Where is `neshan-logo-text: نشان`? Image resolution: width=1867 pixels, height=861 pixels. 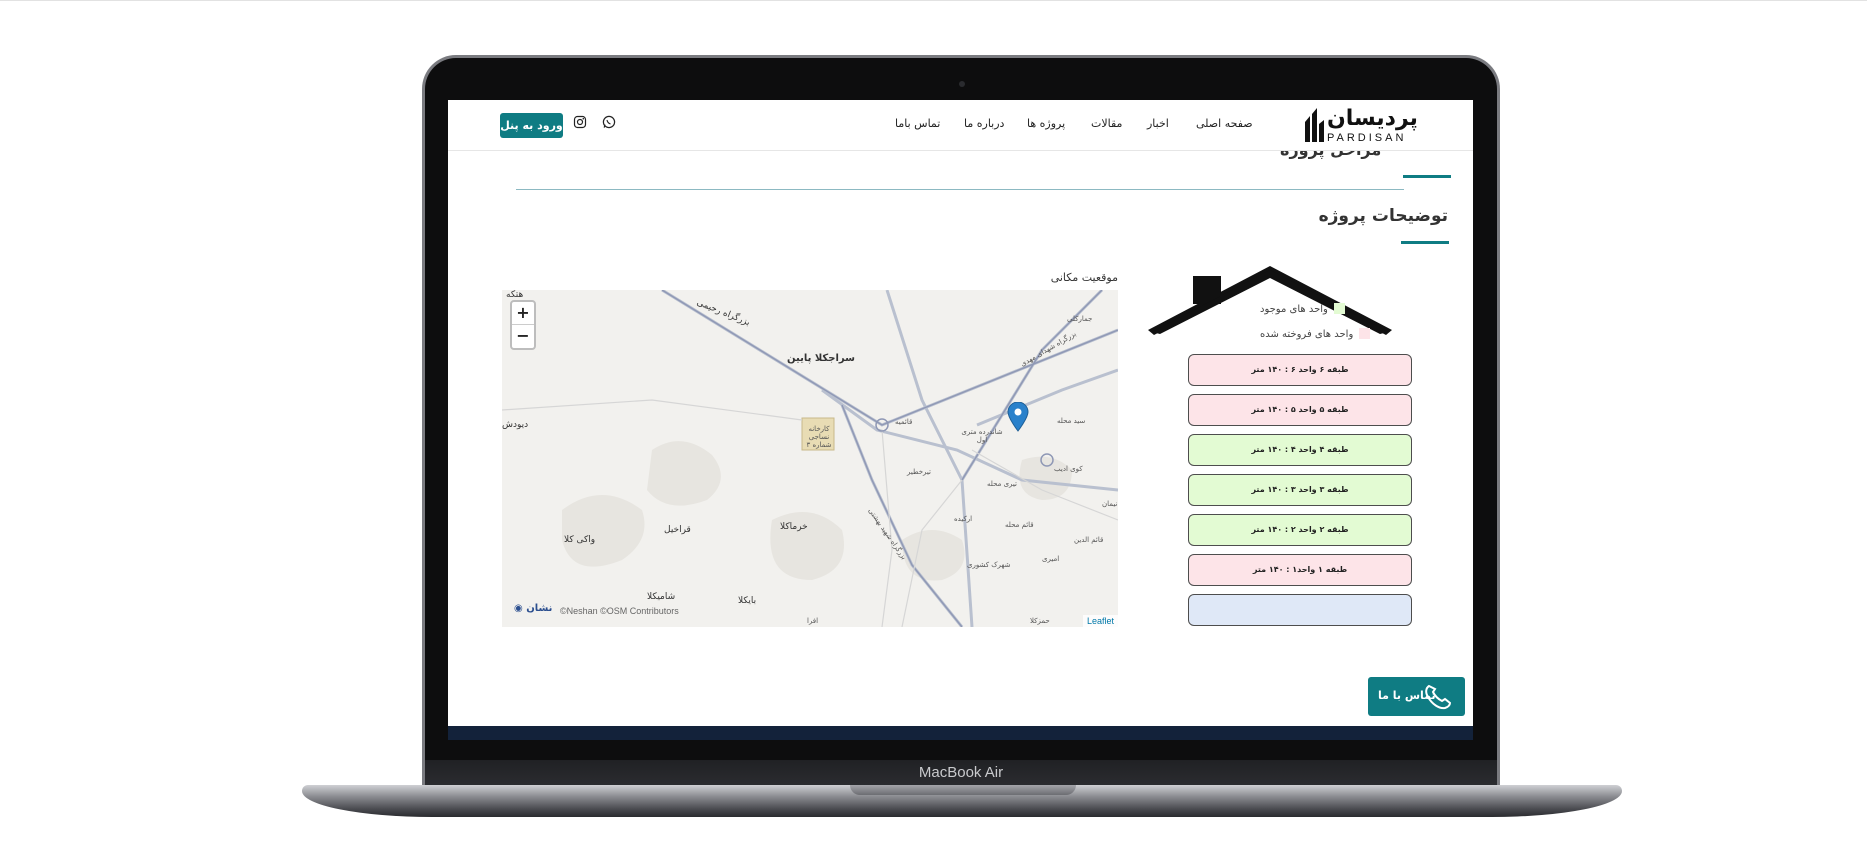 neshan-logo-text: نشان is located at coordinates (539, 608).